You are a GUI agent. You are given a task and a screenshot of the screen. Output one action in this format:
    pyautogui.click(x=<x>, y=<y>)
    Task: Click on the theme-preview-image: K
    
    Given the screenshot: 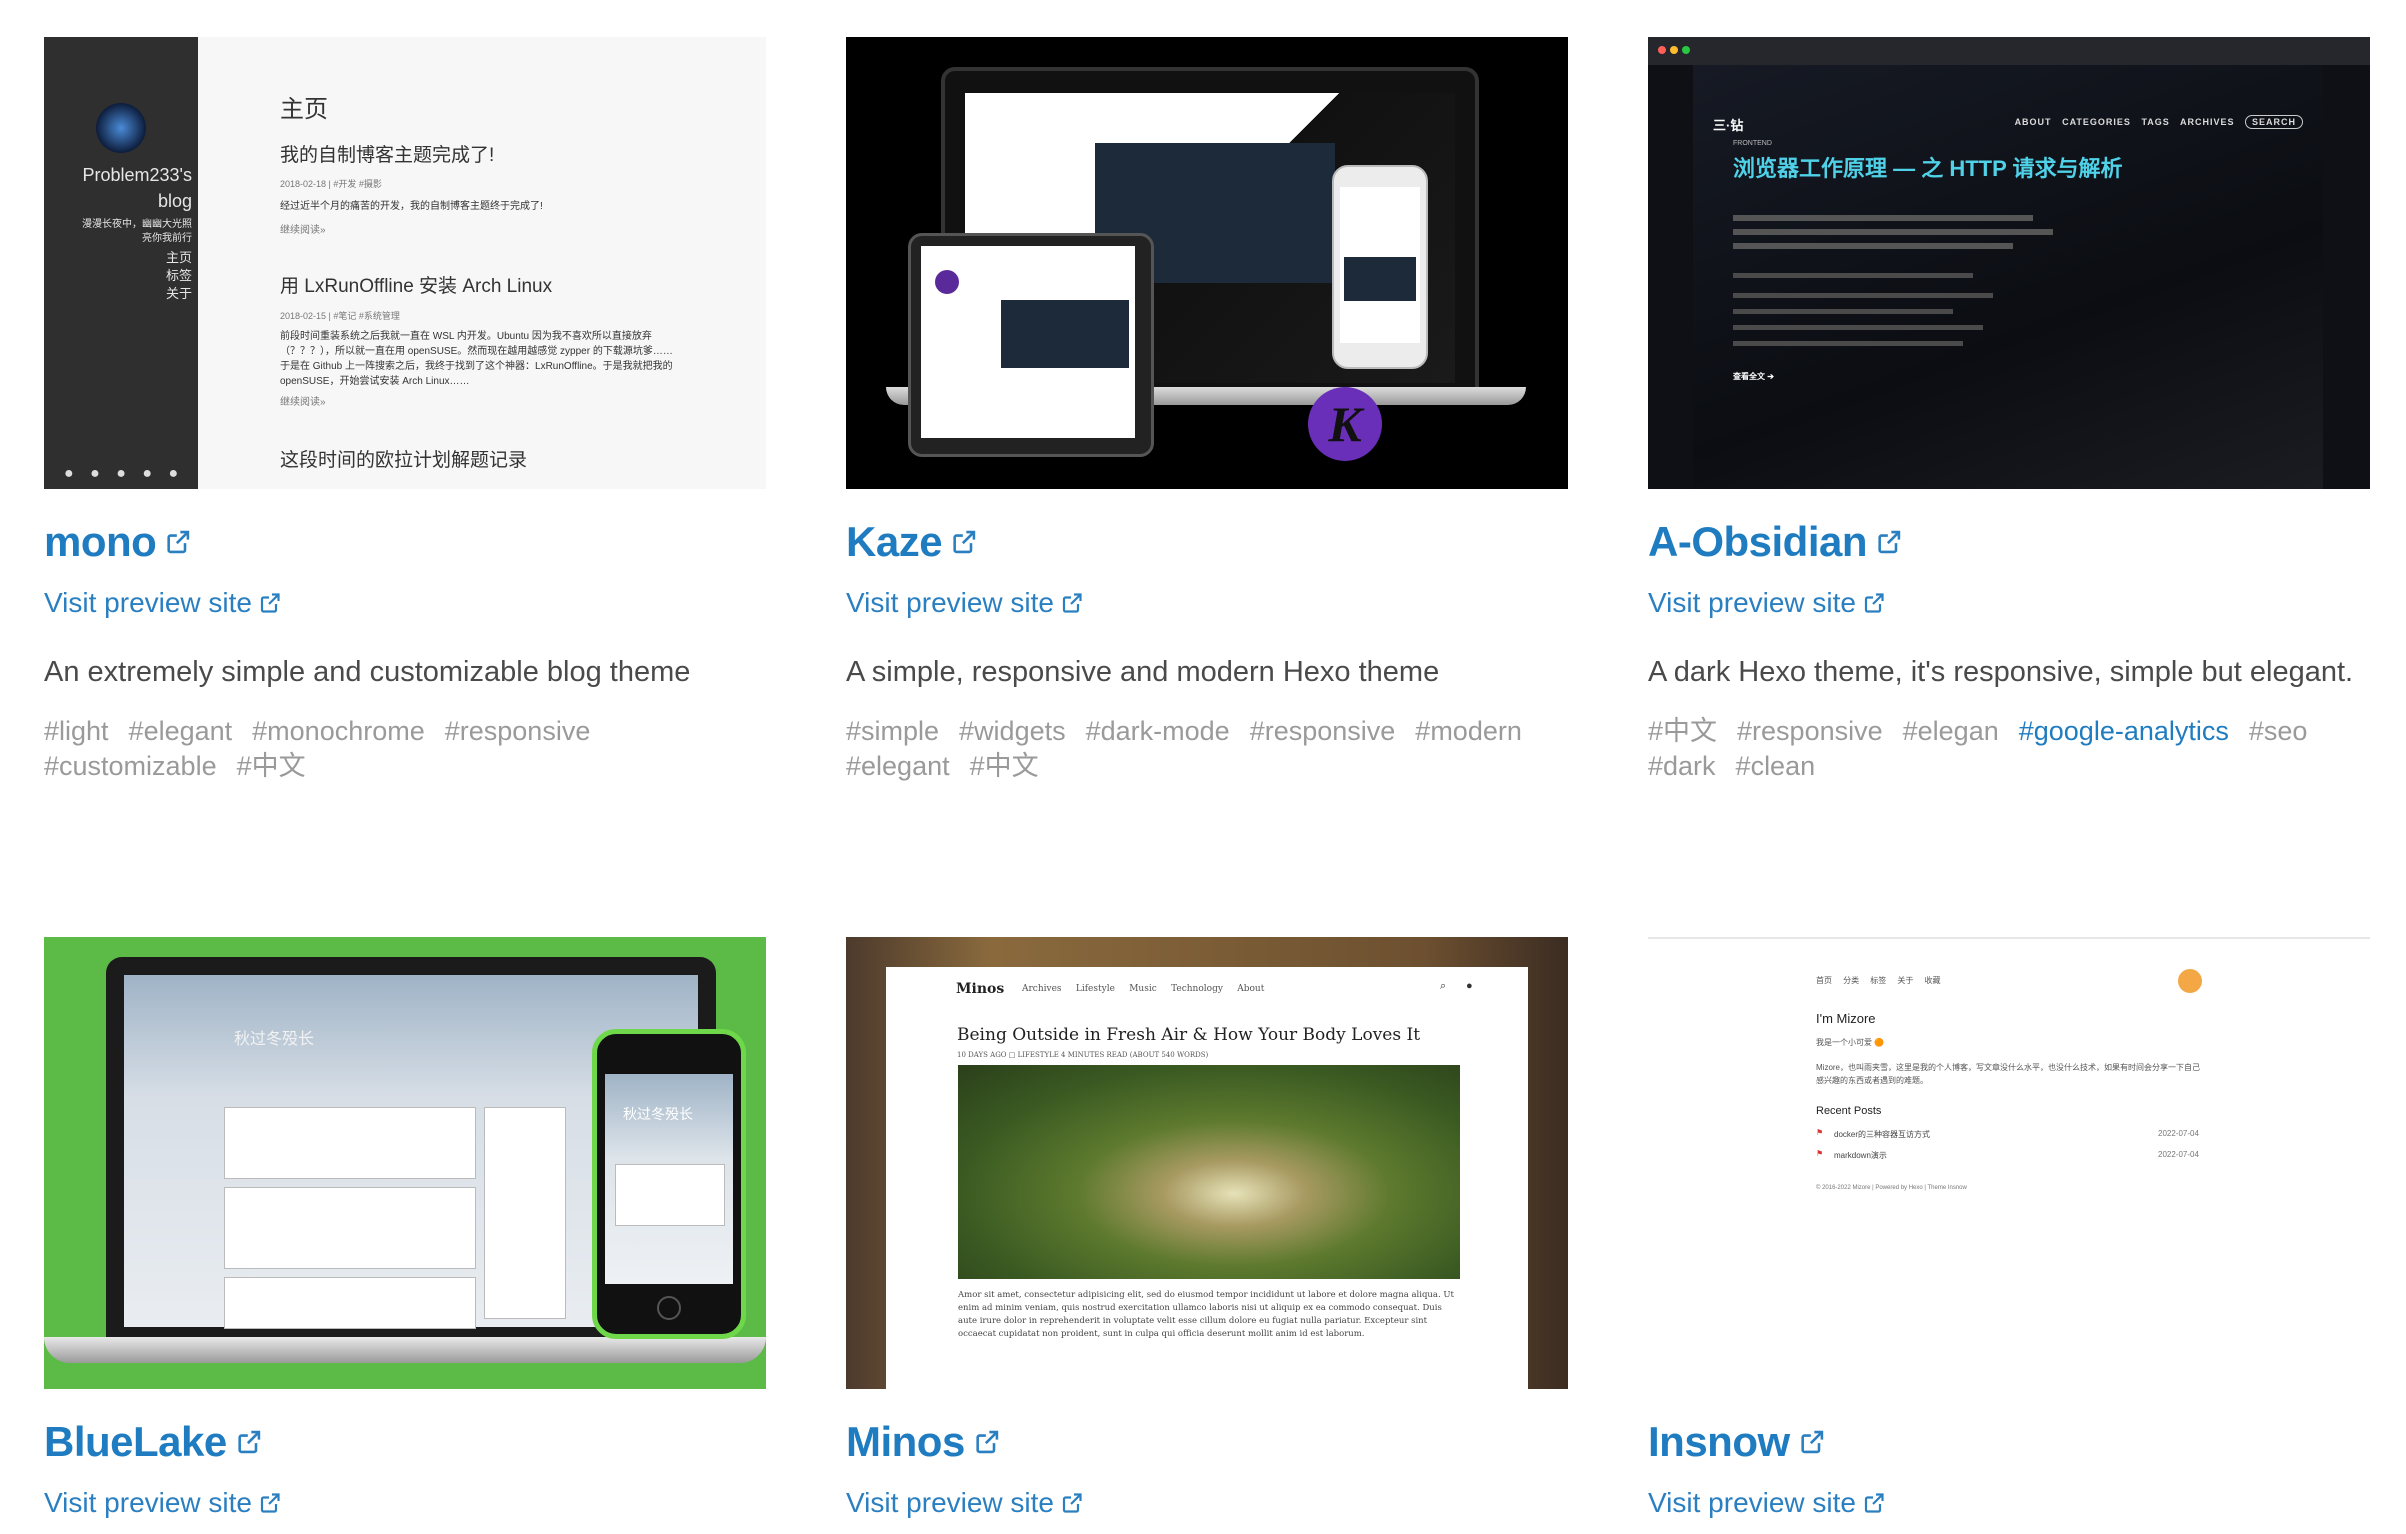 What is the action you would take?
    pyautogui.click(x=1207, y=263)
    